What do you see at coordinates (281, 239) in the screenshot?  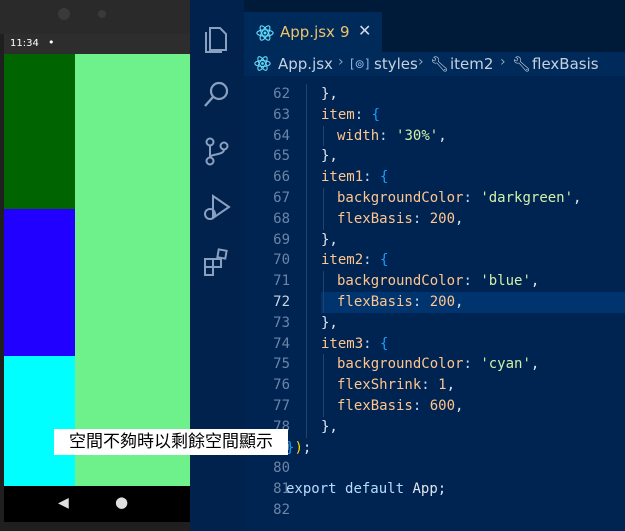 I see `line-number: 69` at bounding box center [281, 239].